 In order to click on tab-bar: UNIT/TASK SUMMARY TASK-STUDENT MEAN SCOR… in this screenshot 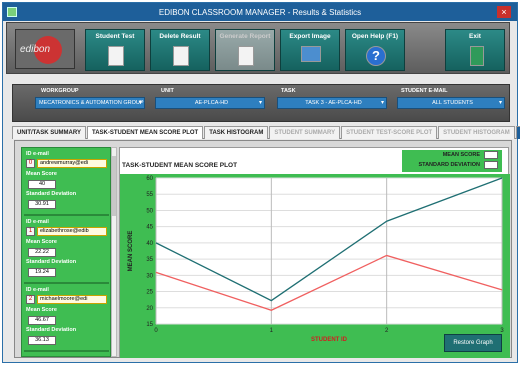, I will do `click(266, 132)`.